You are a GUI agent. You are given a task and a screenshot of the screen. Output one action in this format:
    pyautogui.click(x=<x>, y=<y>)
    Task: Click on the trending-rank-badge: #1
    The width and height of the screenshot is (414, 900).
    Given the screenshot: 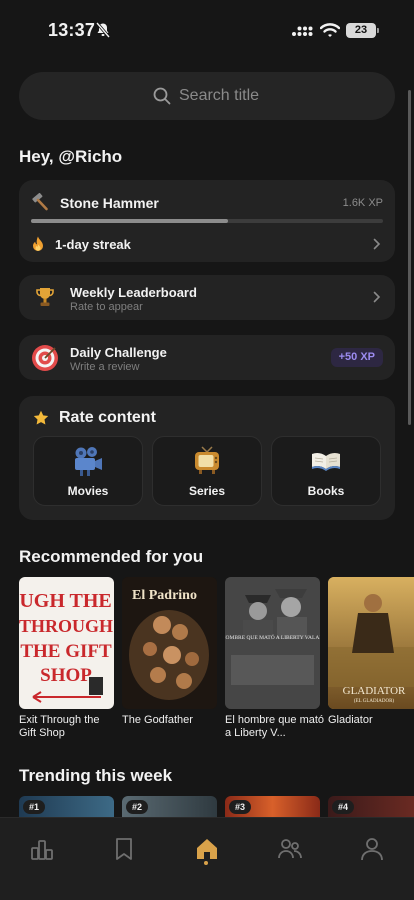 What is the action you would take?
    pyautogui.click(x=34, y=807)
    